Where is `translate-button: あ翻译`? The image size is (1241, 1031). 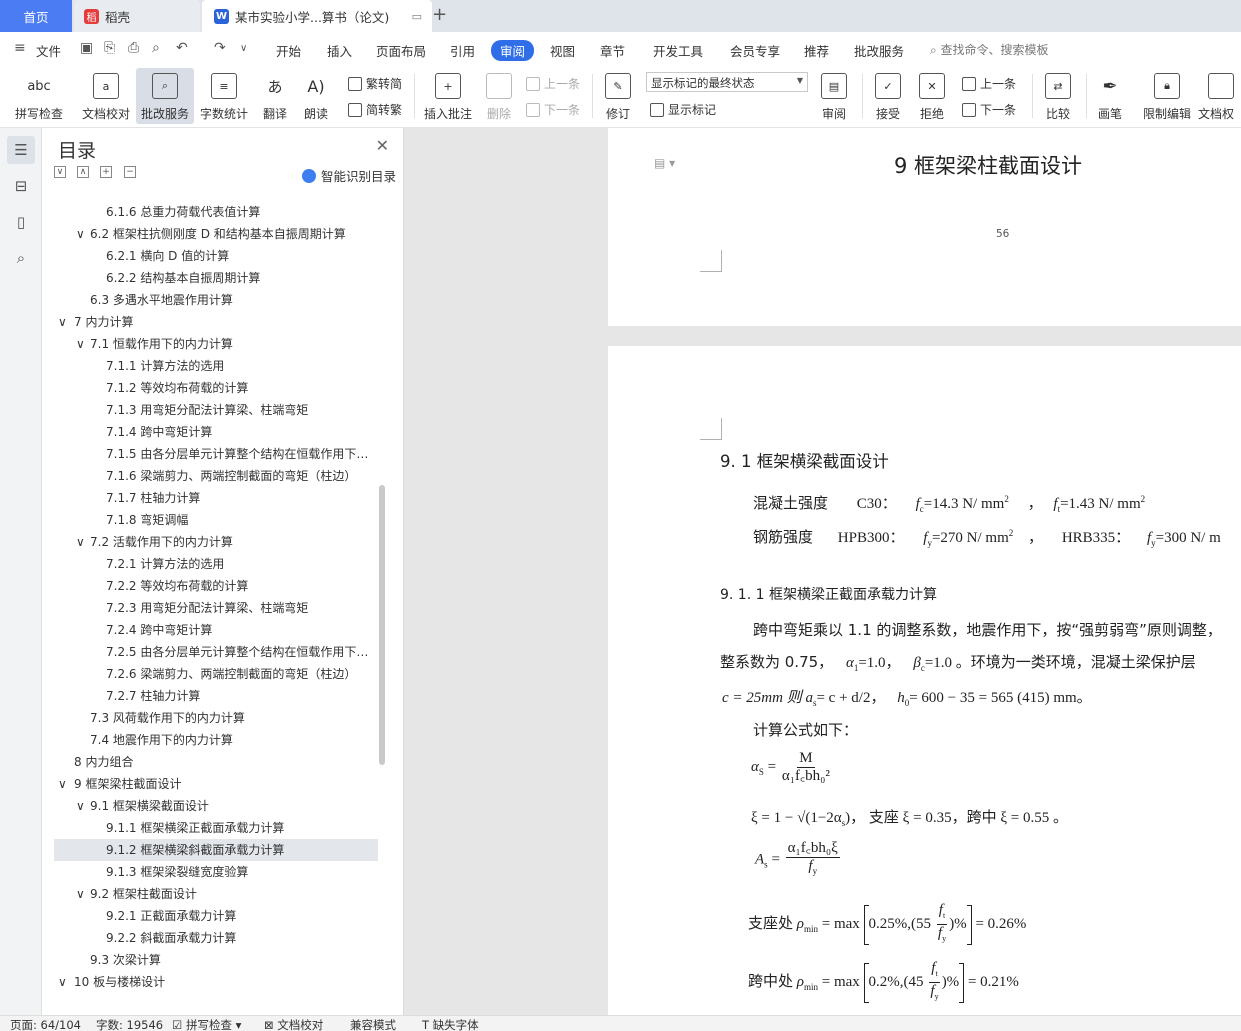 translate-button: あ翻译 is located at coordinates (275, 96).